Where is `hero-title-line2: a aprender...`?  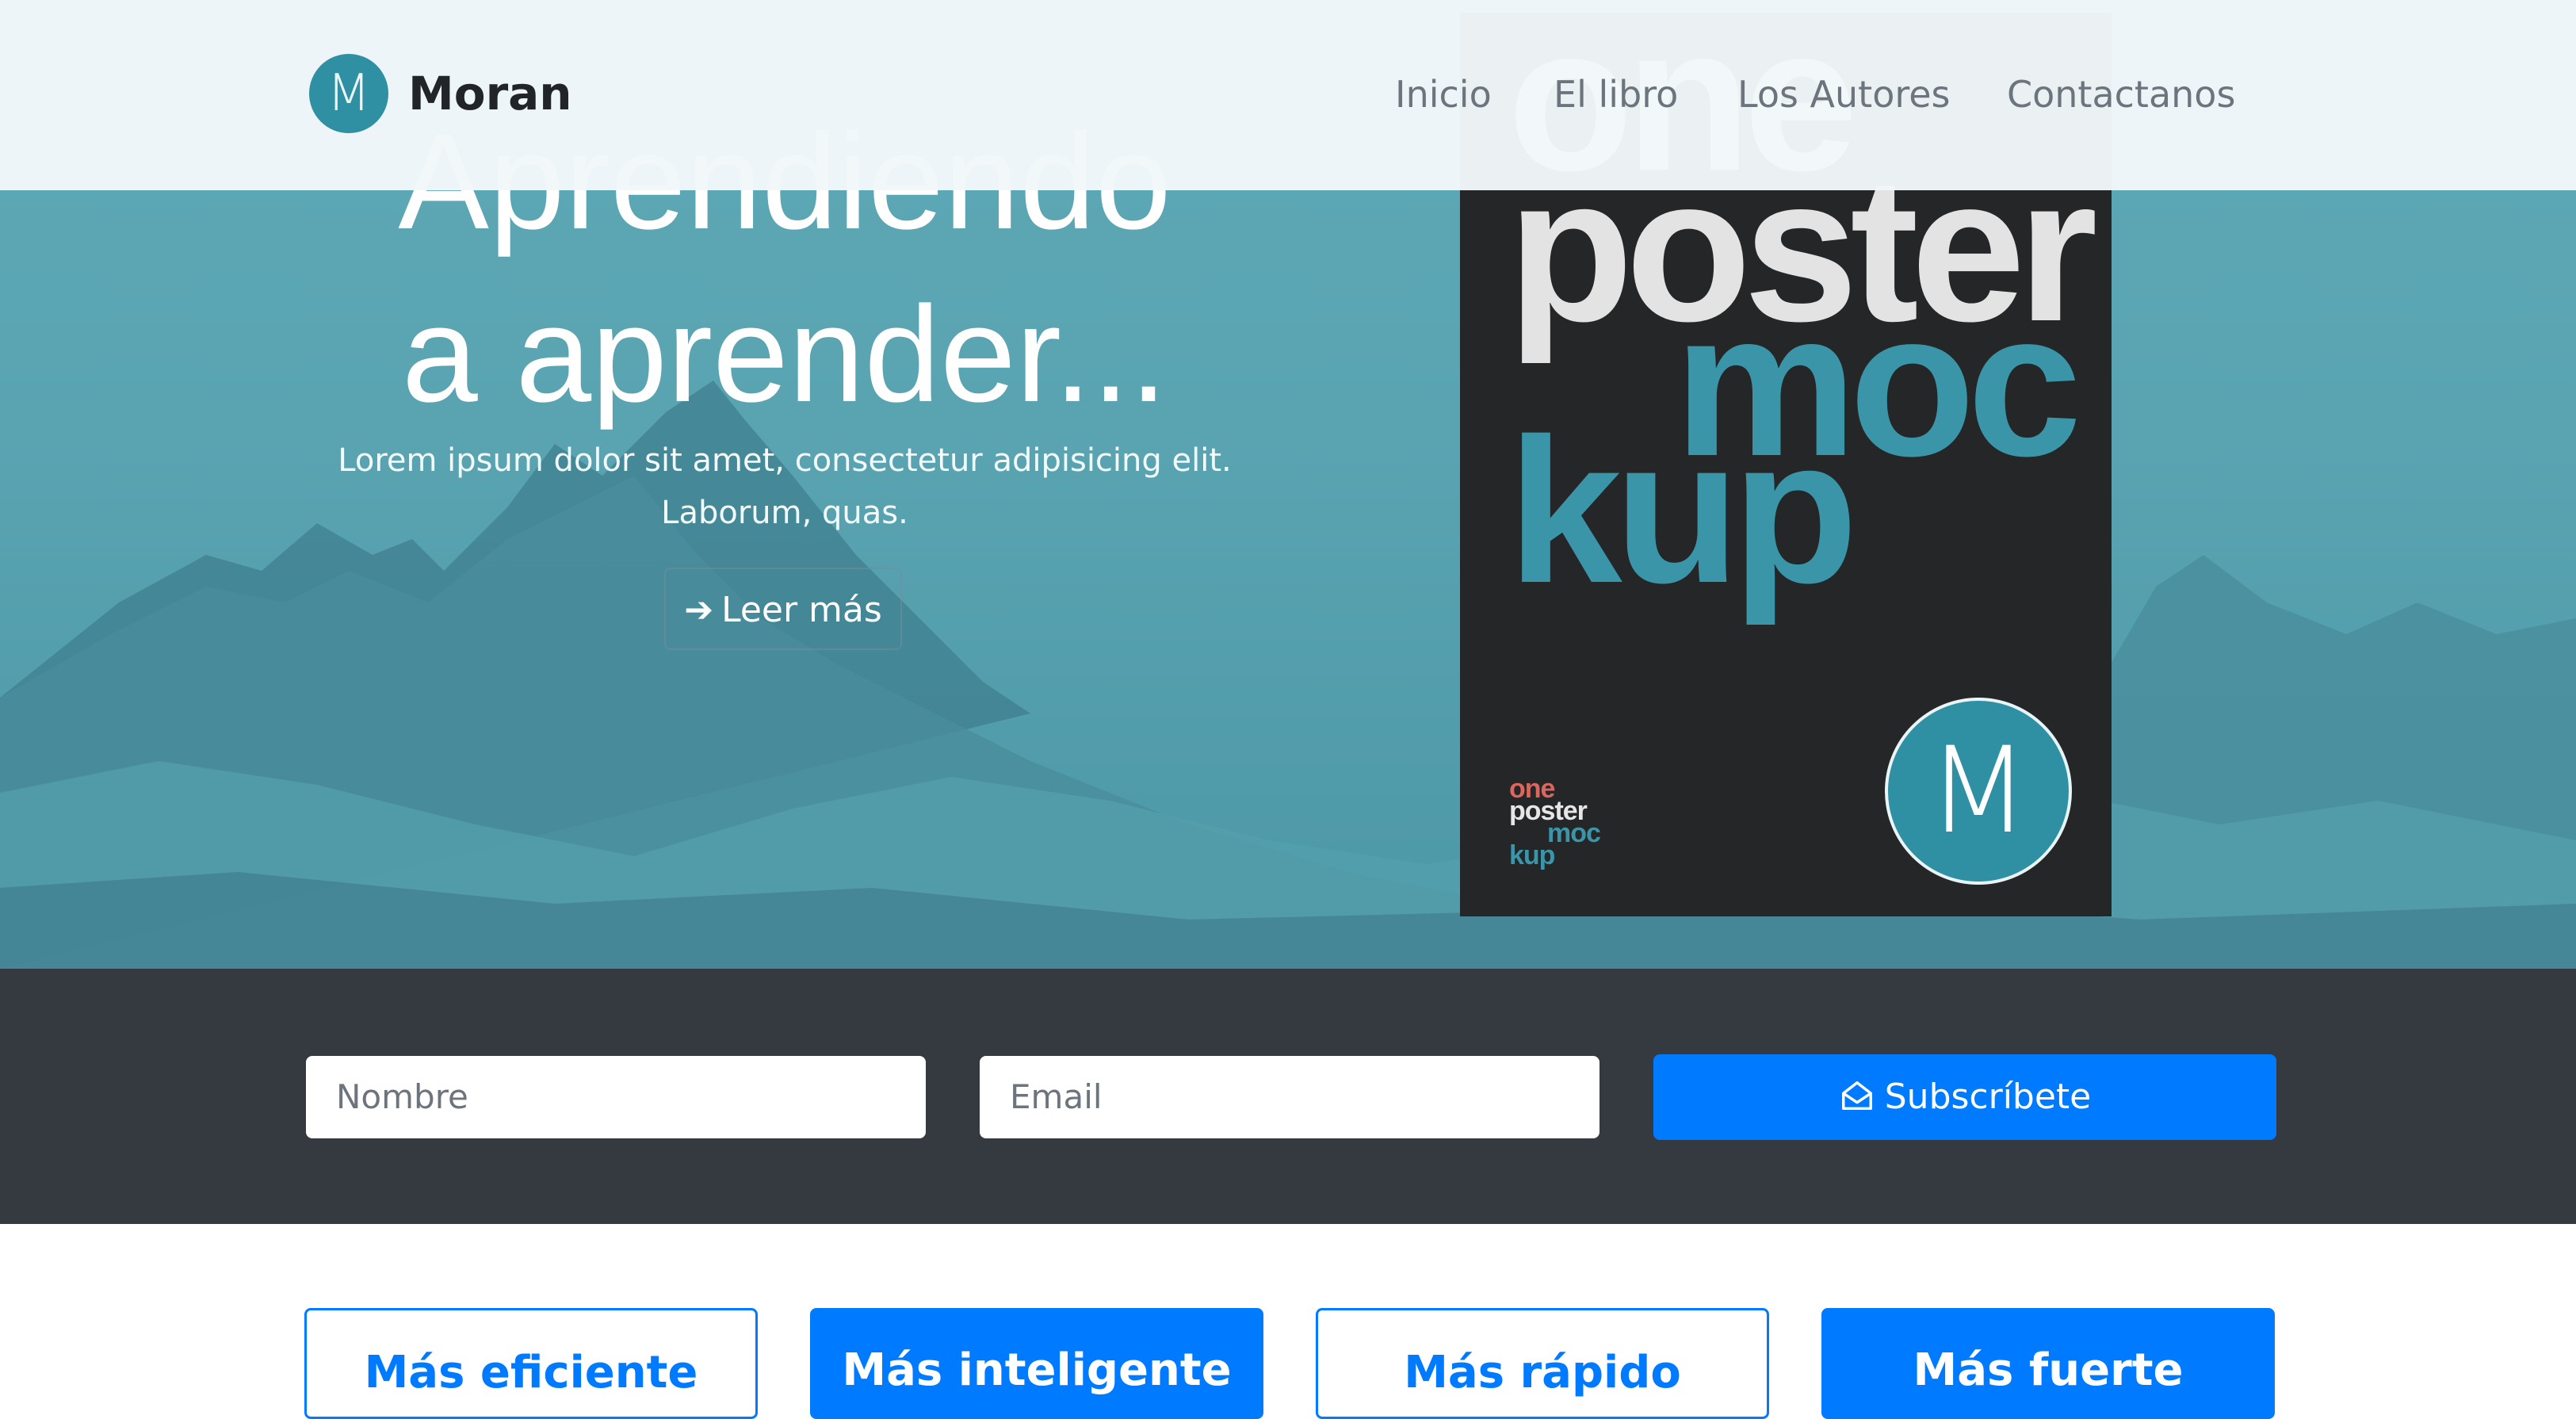 hero-title-line2: a aprender... is located at coordinates (785, 354).